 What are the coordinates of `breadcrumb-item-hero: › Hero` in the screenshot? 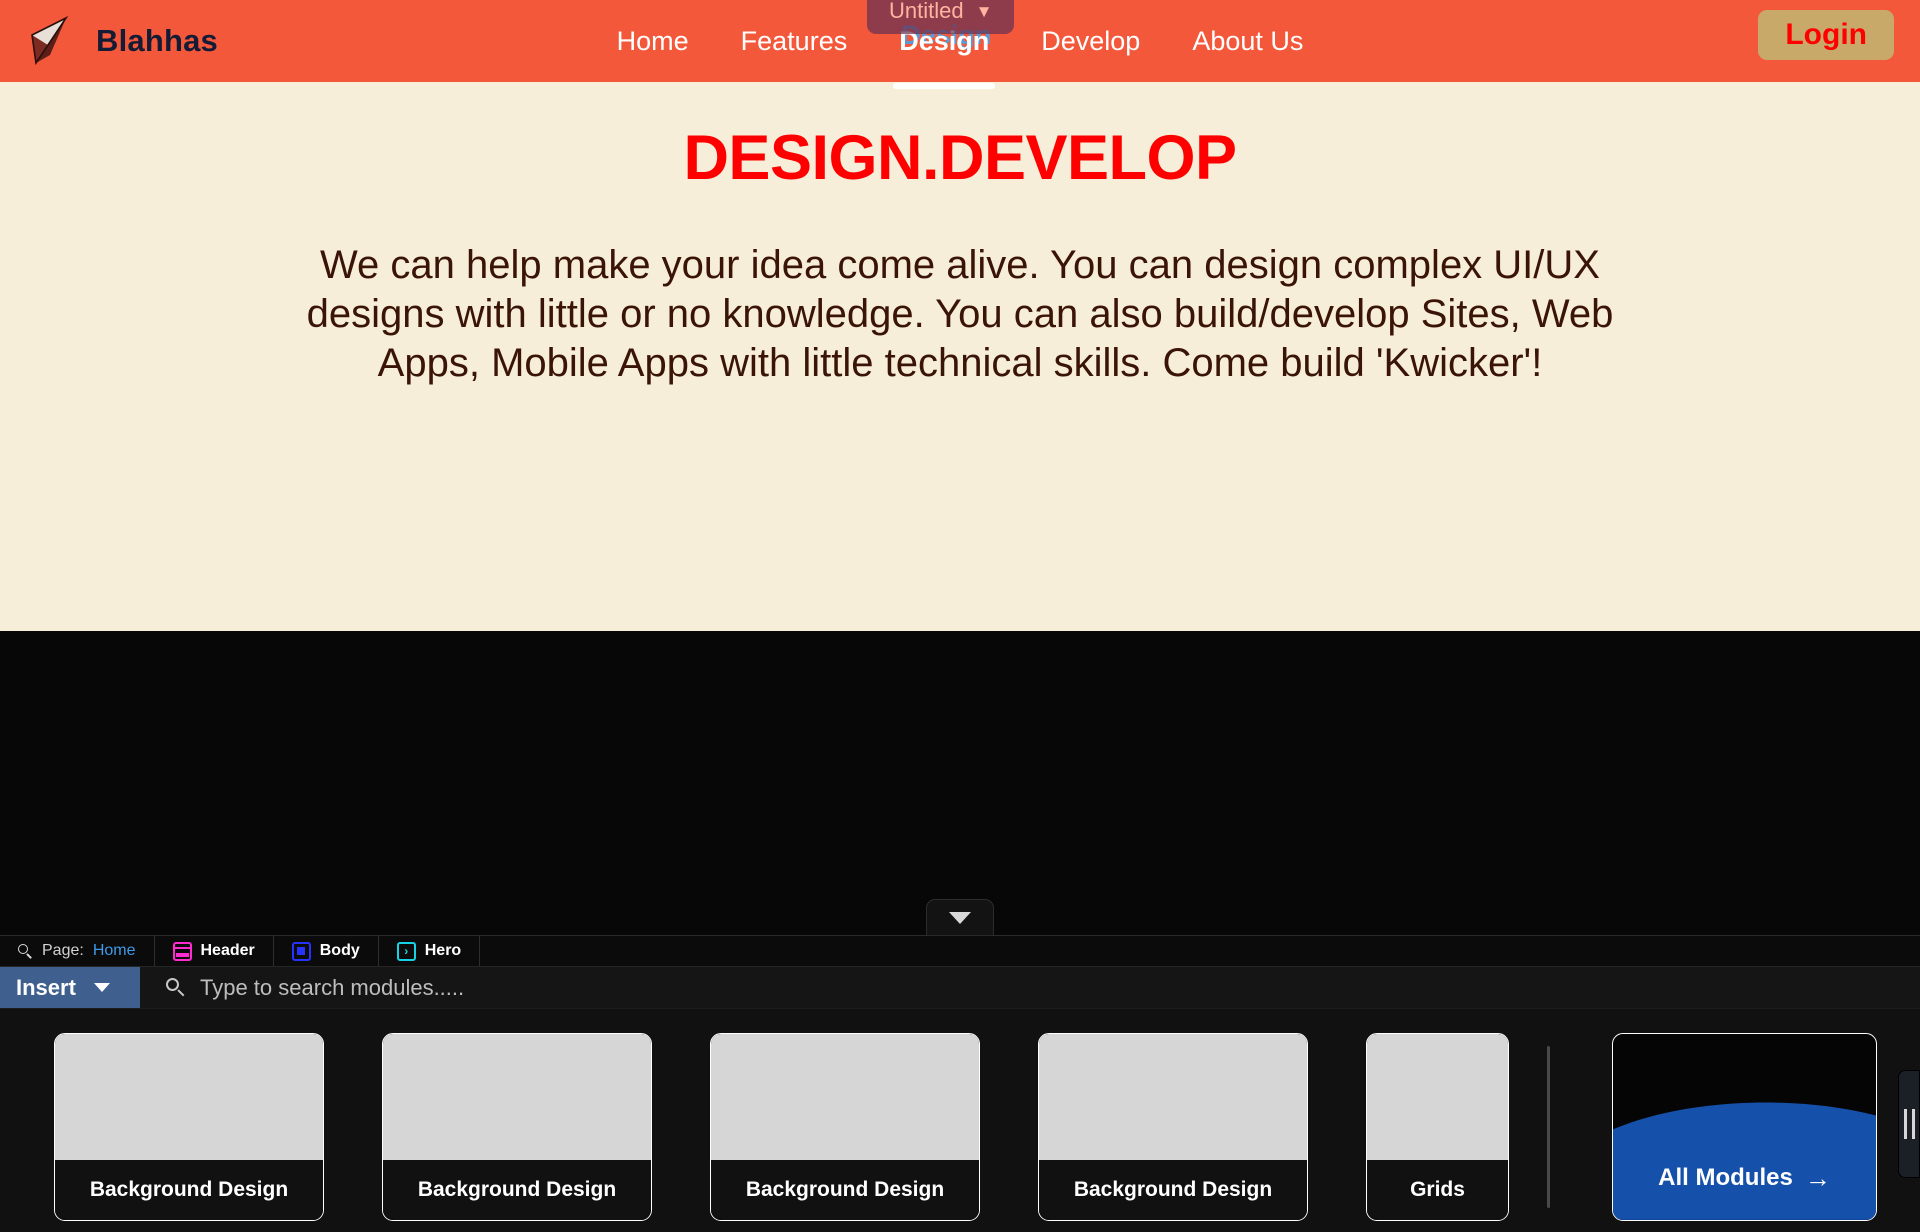 It's located at (430, 951).